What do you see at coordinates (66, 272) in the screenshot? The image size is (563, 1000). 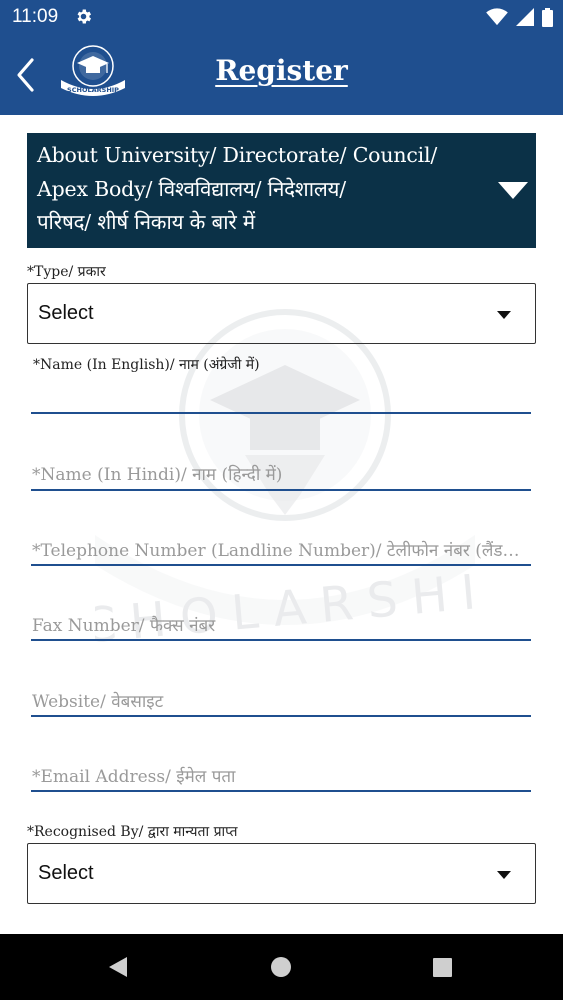 I see `type-label: *Type/ प्रकार` at bounding box center [66, 272].